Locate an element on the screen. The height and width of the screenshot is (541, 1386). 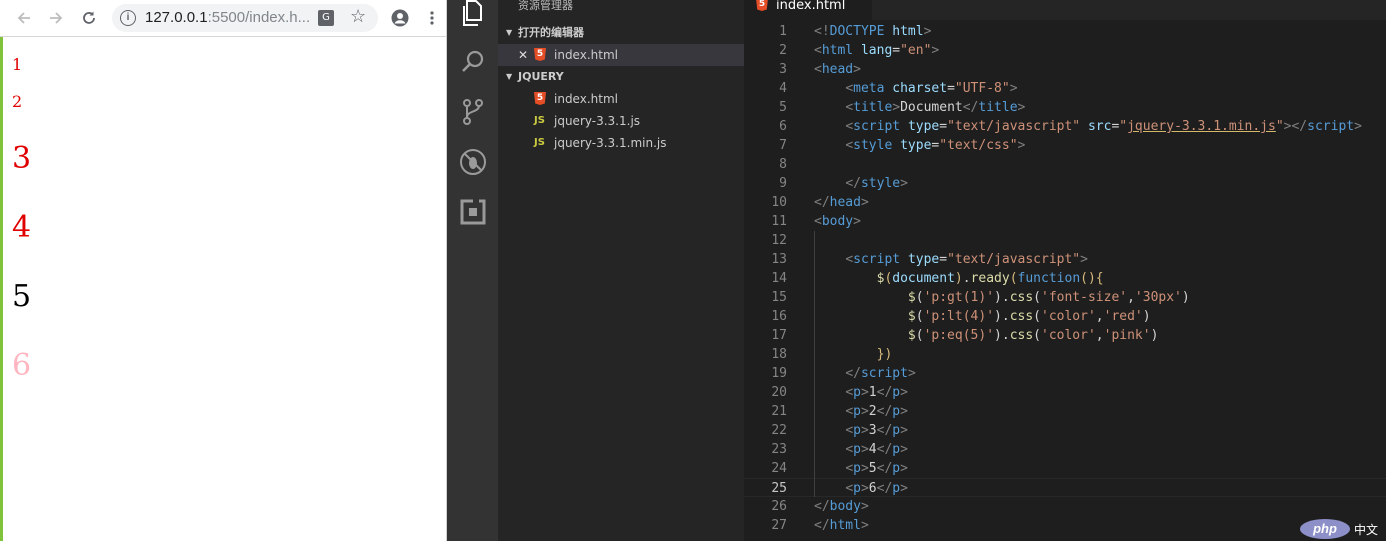
code-line: 10 </head> is located at coordinates (1065, 202).